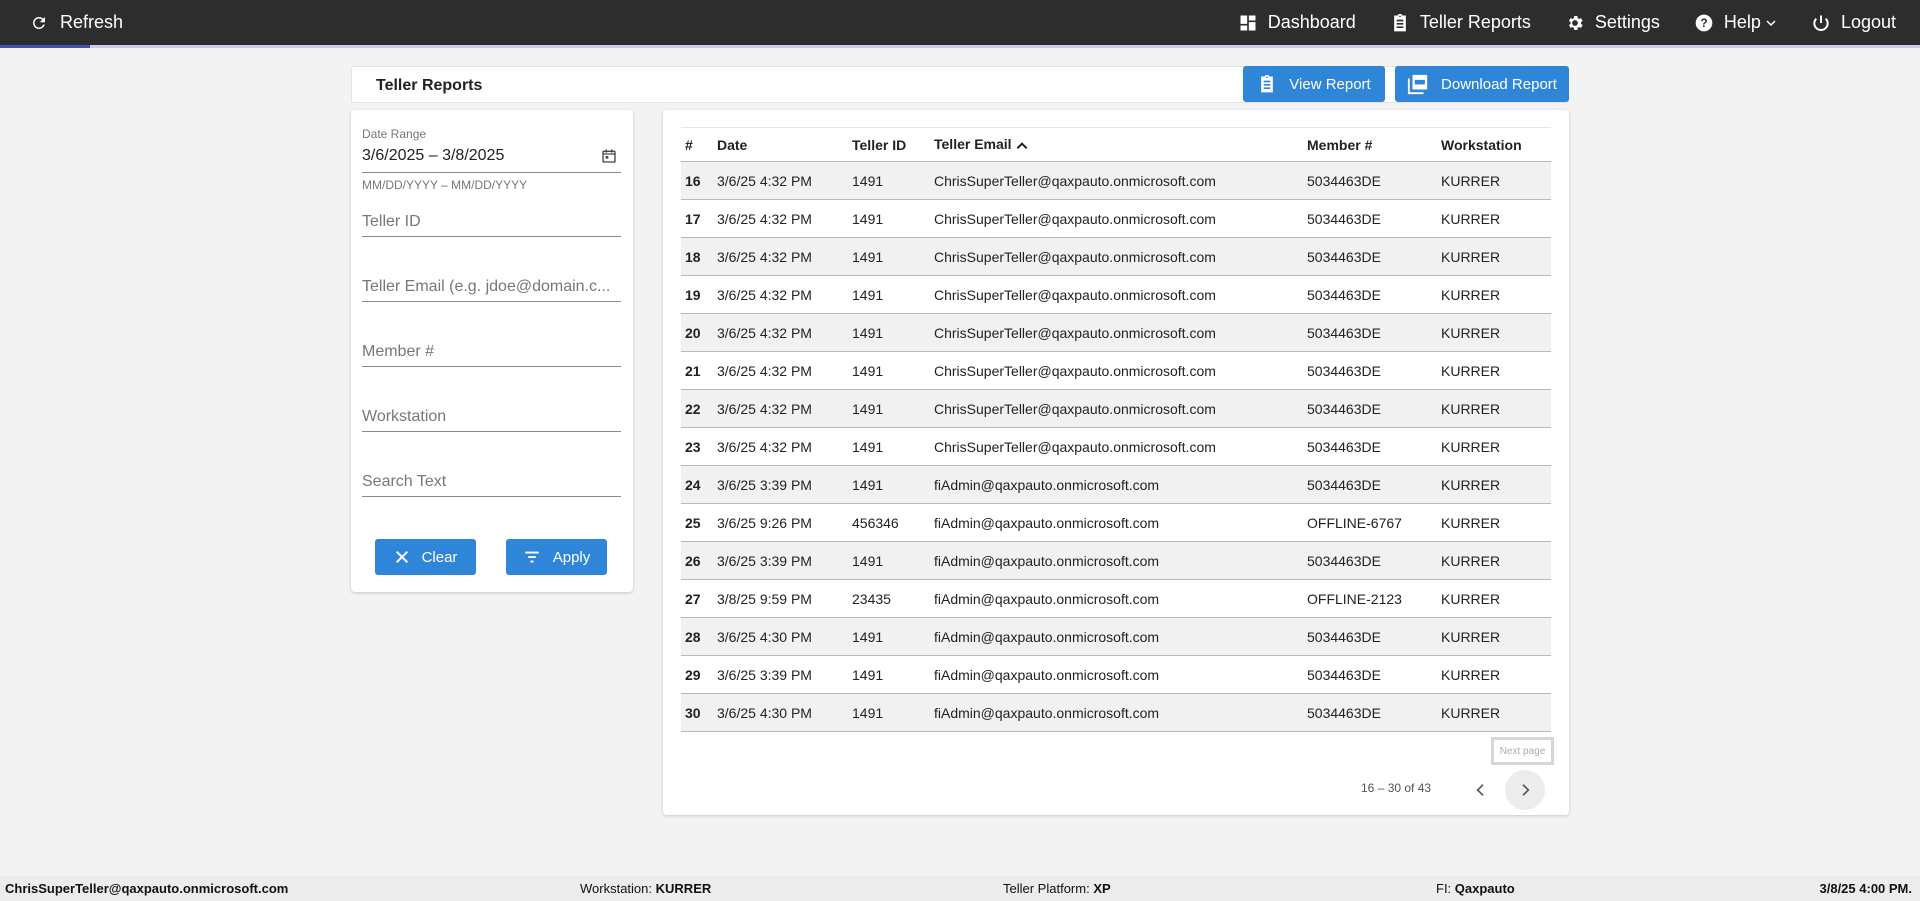  What do you see at coordinates (1482, 84) in the screenshot?
I see `download-report-button: Download Report` at bounding box center [1482, 84].